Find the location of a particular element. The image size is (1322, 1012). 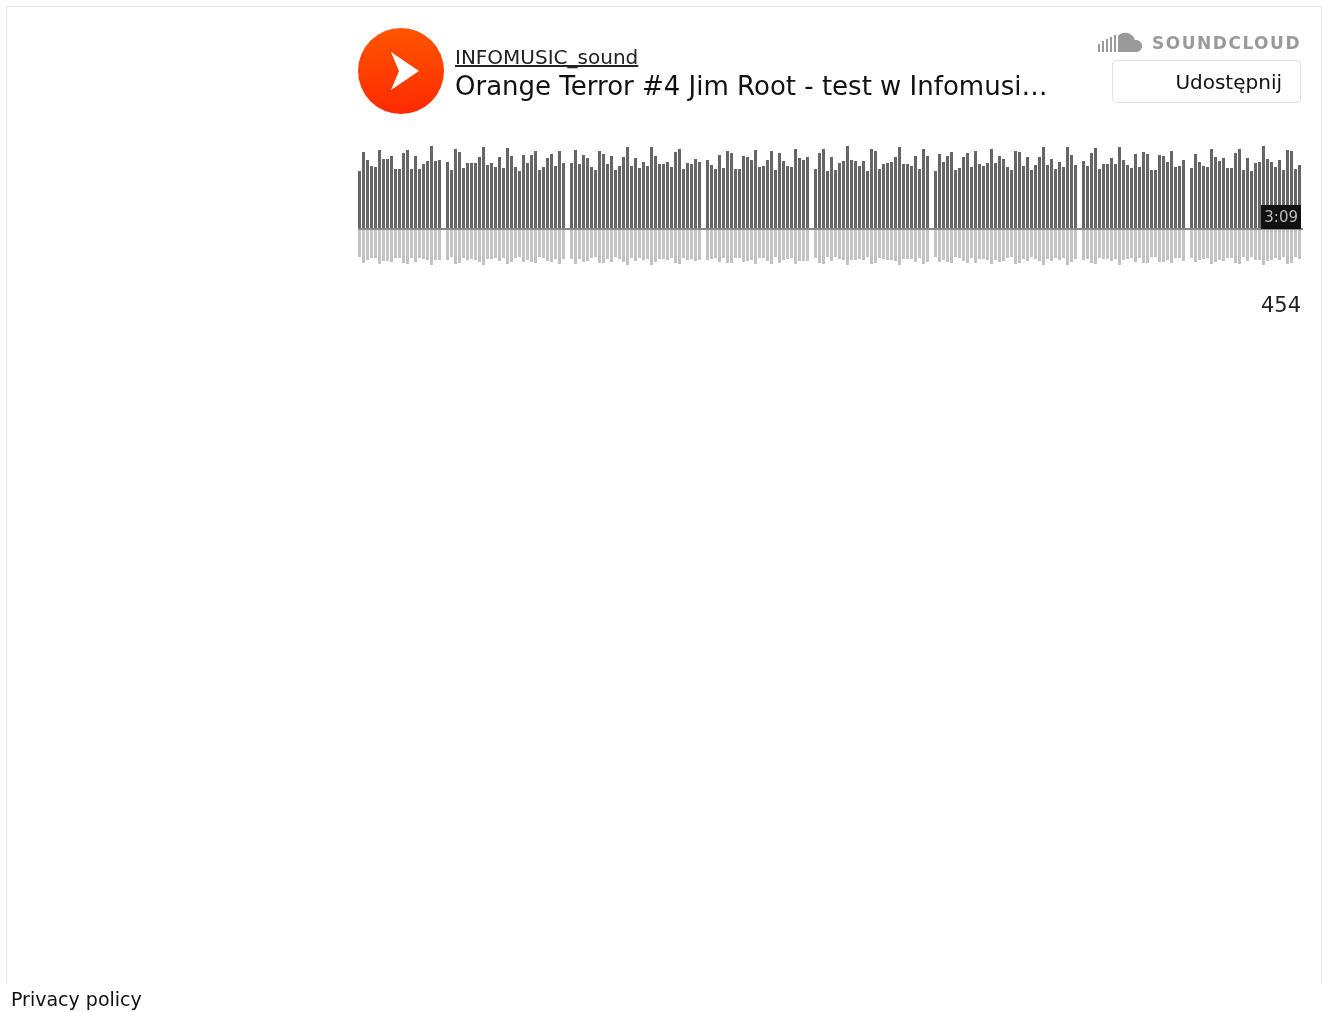

brand-name: SOUNDCLOUD is located at coordinates (1226, 43).